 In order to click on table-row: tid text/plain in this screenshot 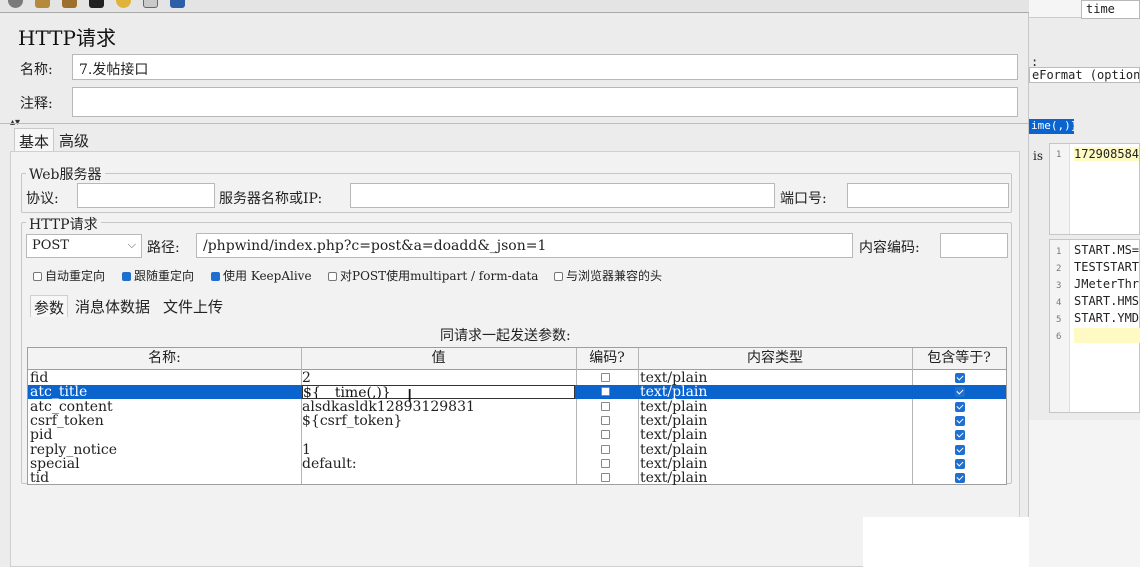, I will do `click(517, 478)`.